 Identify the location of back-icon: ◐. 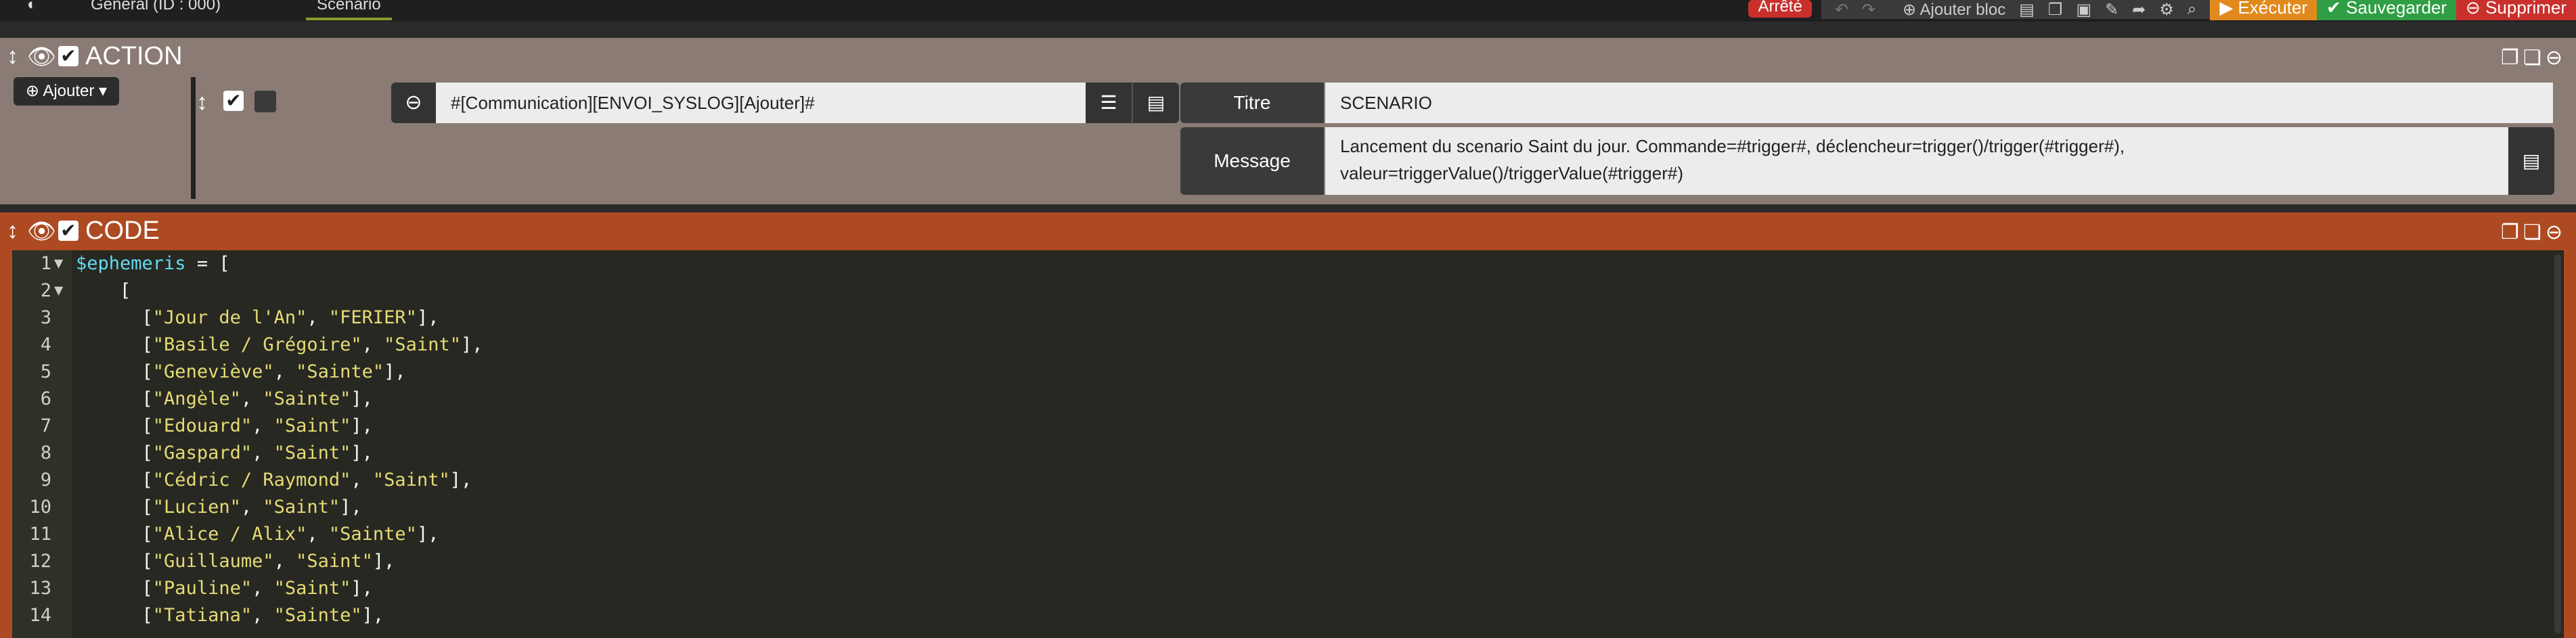
(32, 9).